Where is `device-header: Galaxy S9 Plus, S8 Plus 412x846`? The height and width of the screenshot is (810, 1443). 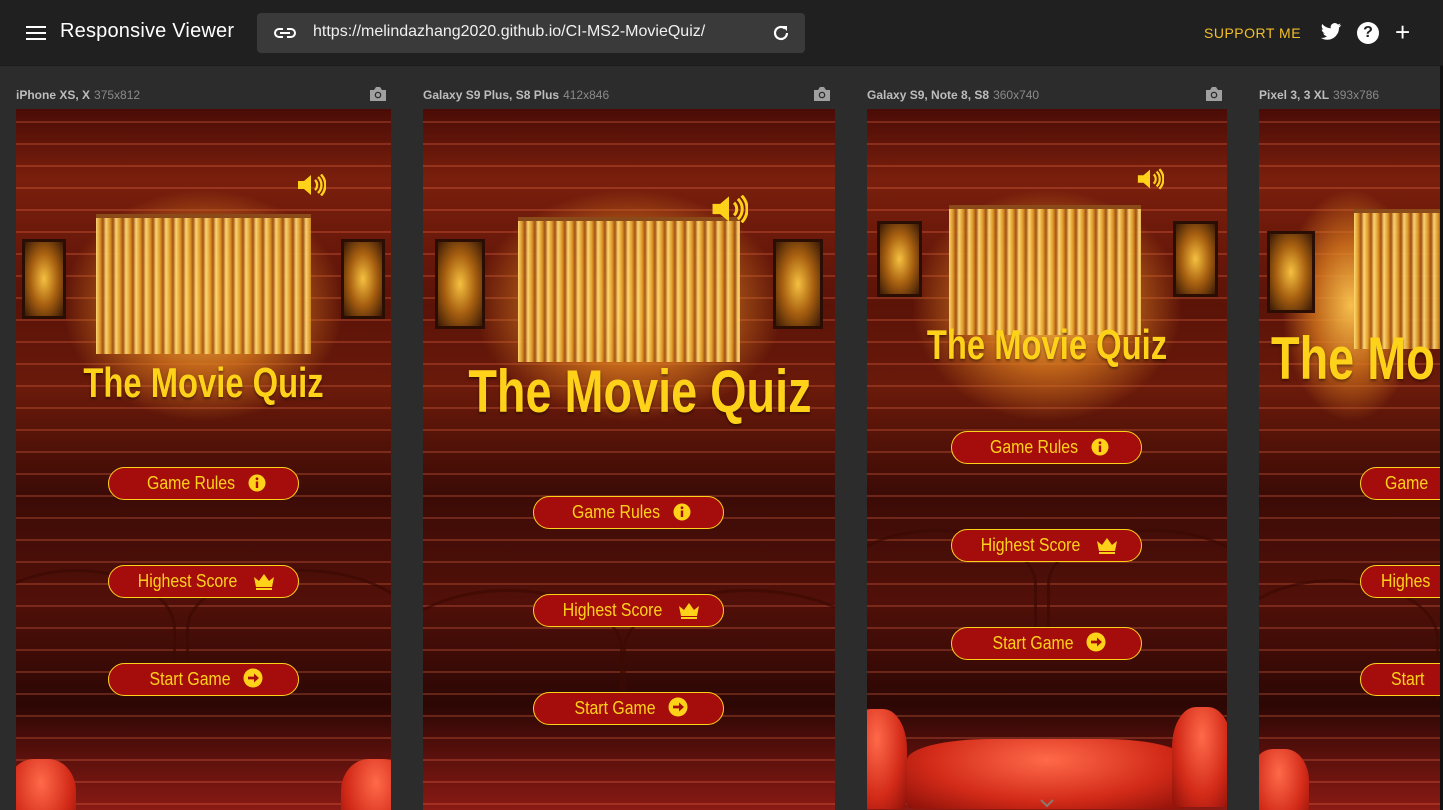
device-header: Galaxy S9 Plus, S8 Plus 412x846 is located at coordinates (629, 96).